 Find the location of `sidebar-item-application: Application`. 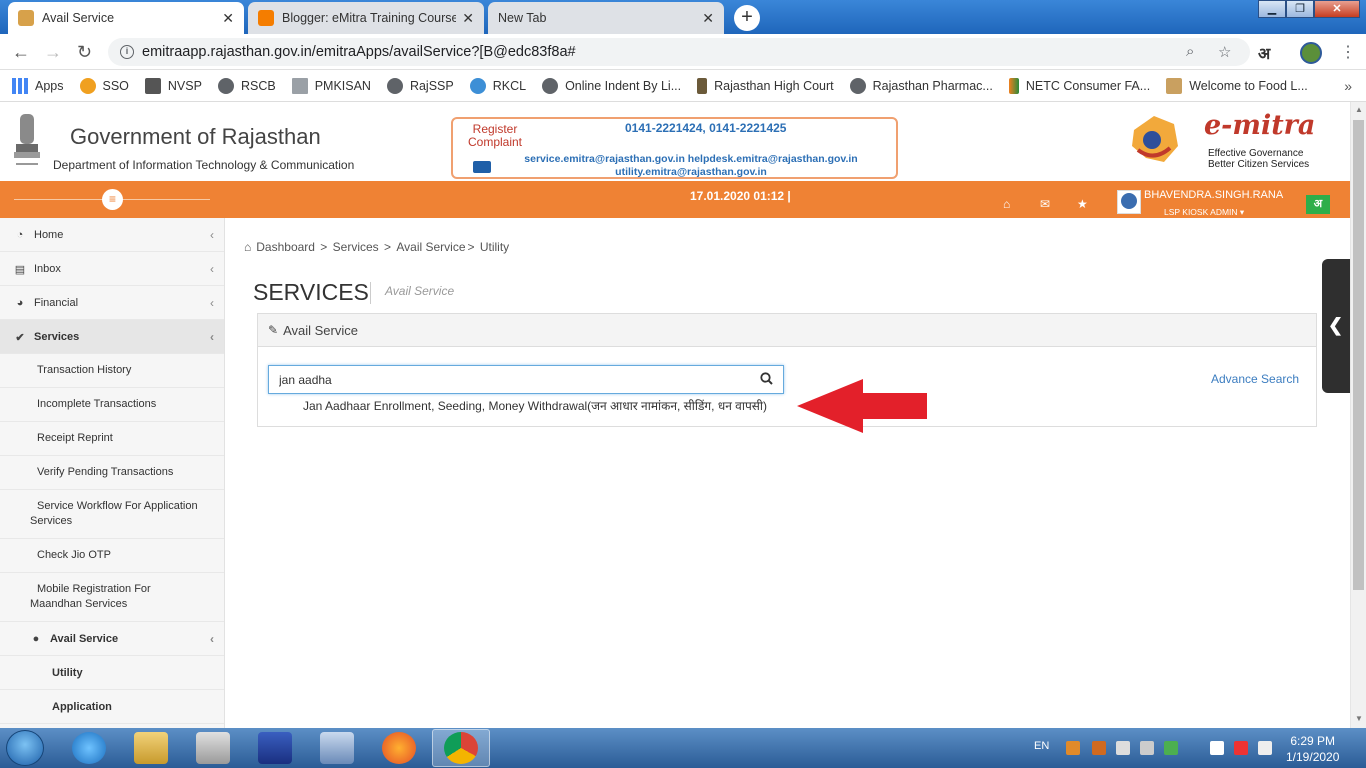

sidebar-item-application: Application is located at coordinates (112, 707).